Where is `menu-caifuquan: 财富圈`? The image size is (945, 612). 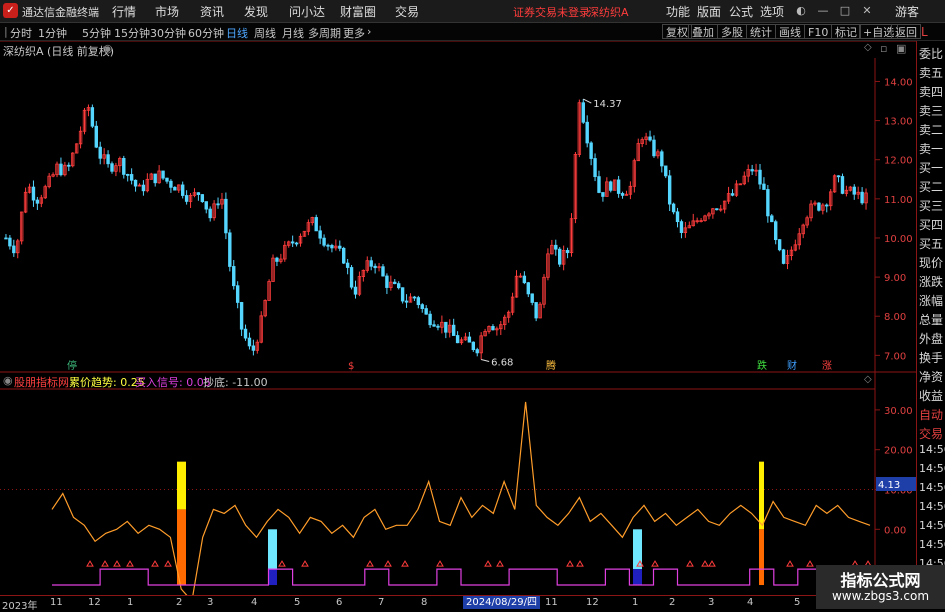 menu-caifuquan: 财富圈 is located at coordinates (358, 11).